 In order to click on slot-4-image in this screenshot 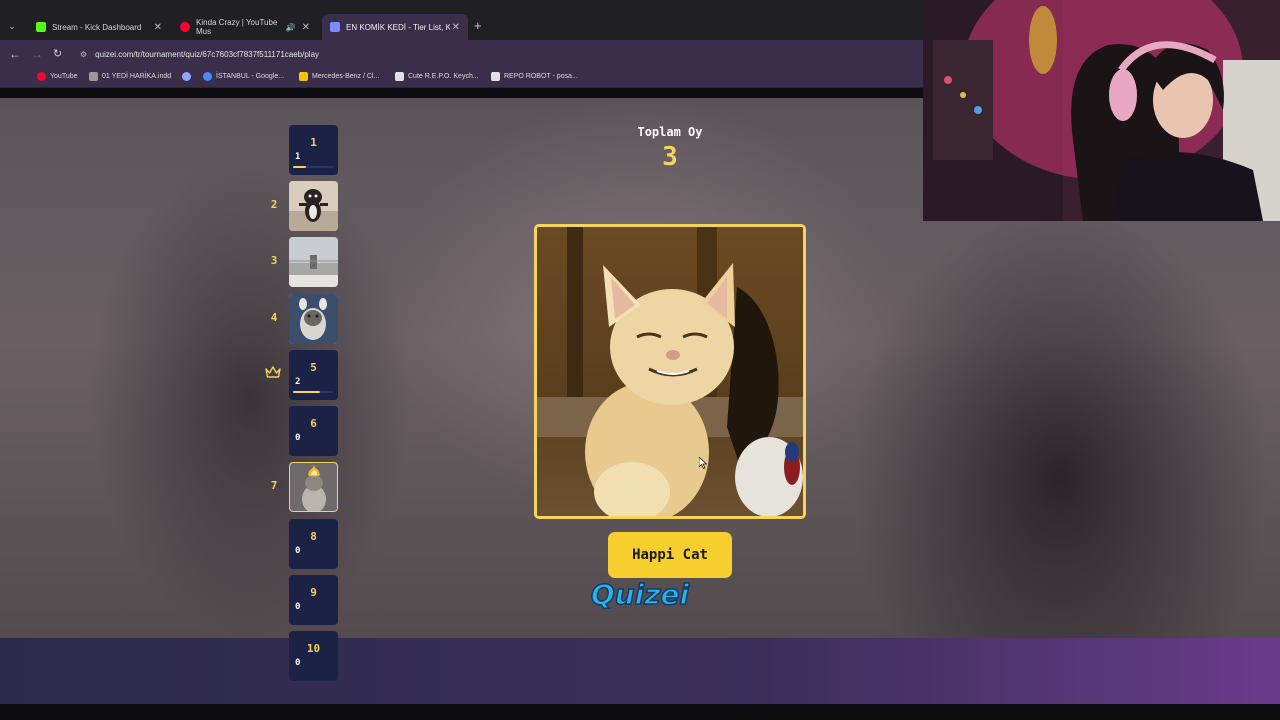, I will do `click(313, 319)`.